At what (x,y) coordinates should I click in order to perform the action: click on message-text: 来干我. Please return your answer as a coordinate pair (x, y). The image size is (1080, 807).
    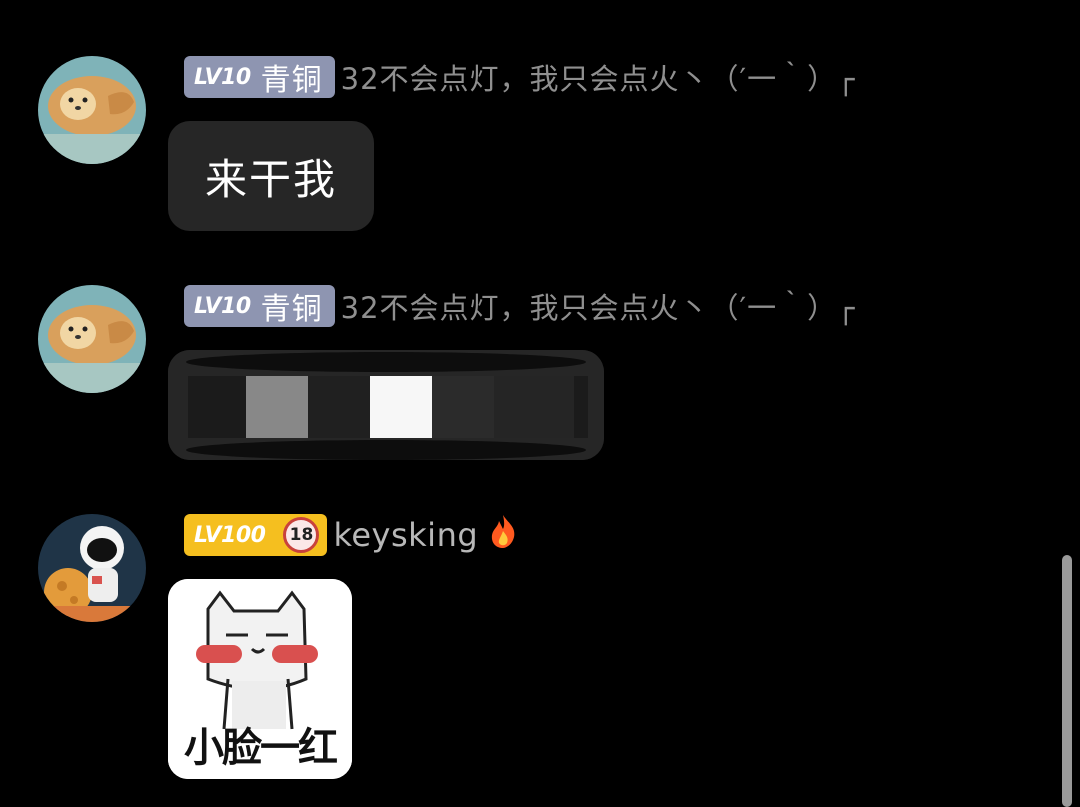
    Looking at the image, I should click on (270, 179).